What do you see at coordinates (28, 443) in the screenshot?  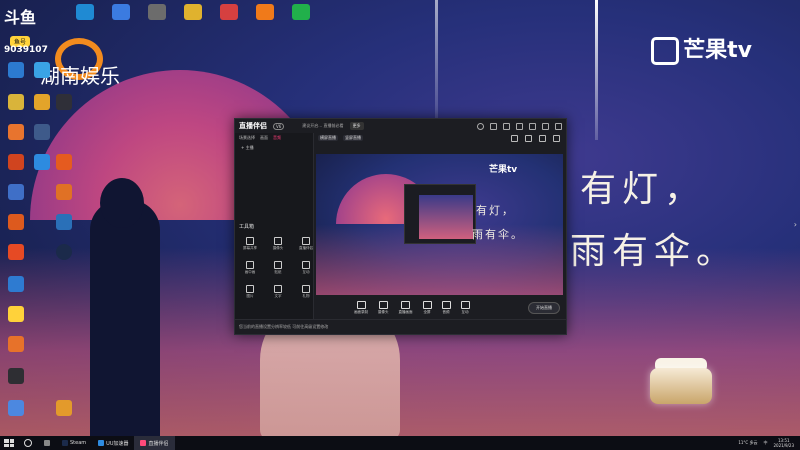 I see `search-icon` at bounding box center [28, 443].